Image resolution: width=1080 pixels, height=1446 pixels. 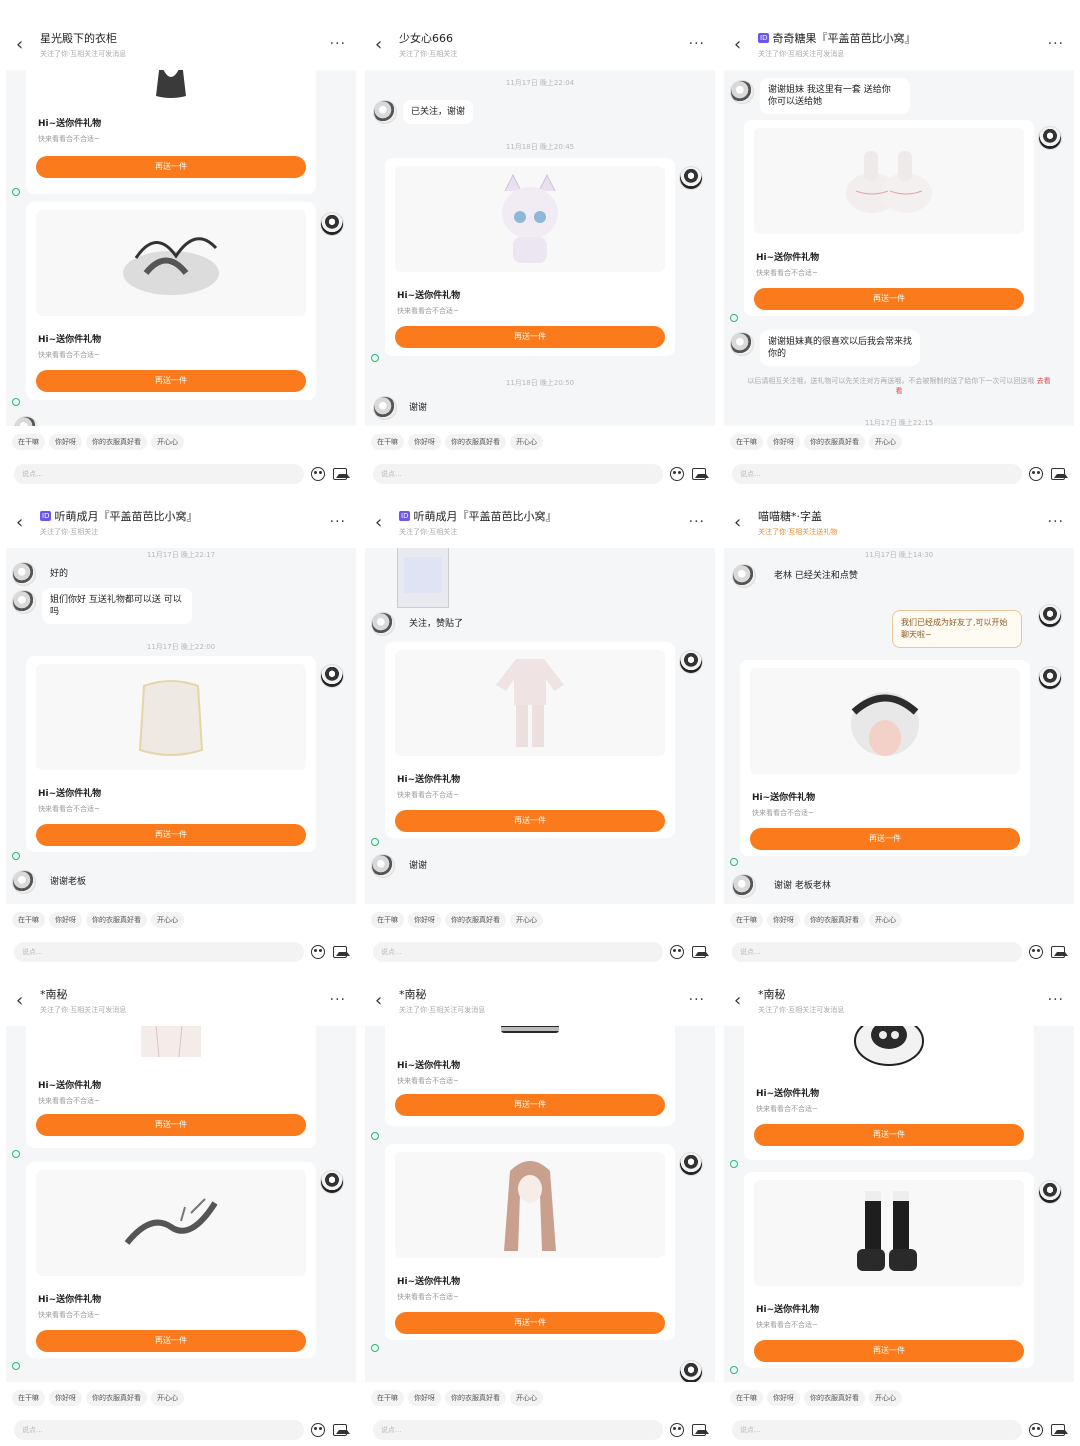 What do you see at coordinates (423, 578) in the screenshot?
I see `shared-screenshot-thumbnail` at bounding box center [423, 578].